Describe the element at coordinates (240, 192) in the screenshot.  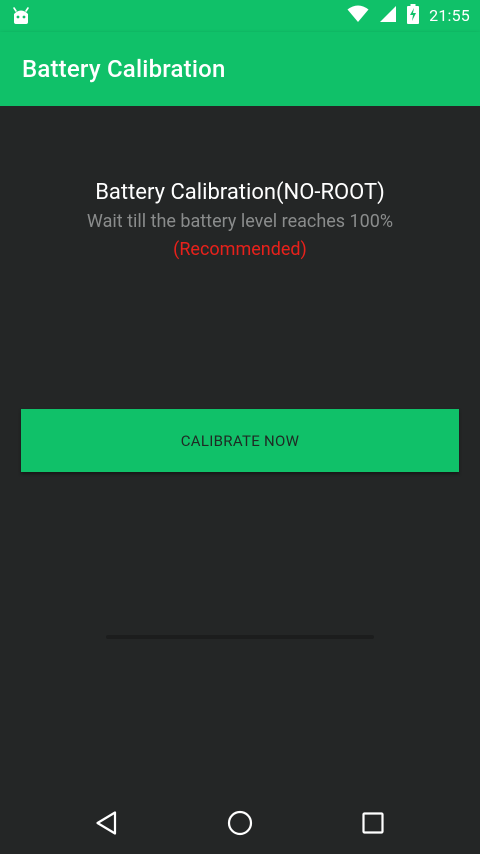
I see `calibration-heading: Battery Calibration(NO-ROOT)` at that location.